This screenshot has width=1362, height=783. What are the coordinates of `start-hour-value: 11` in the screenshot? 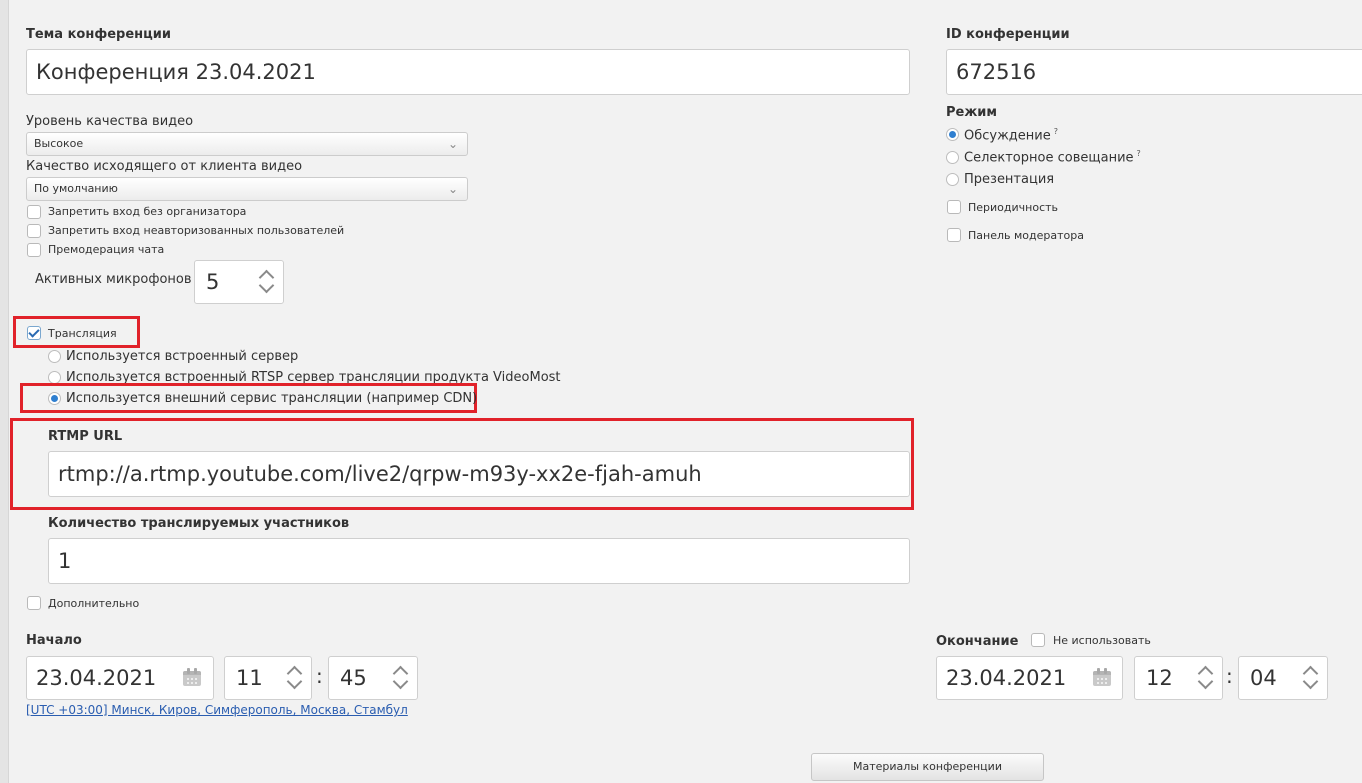 It's located at (249, 678).